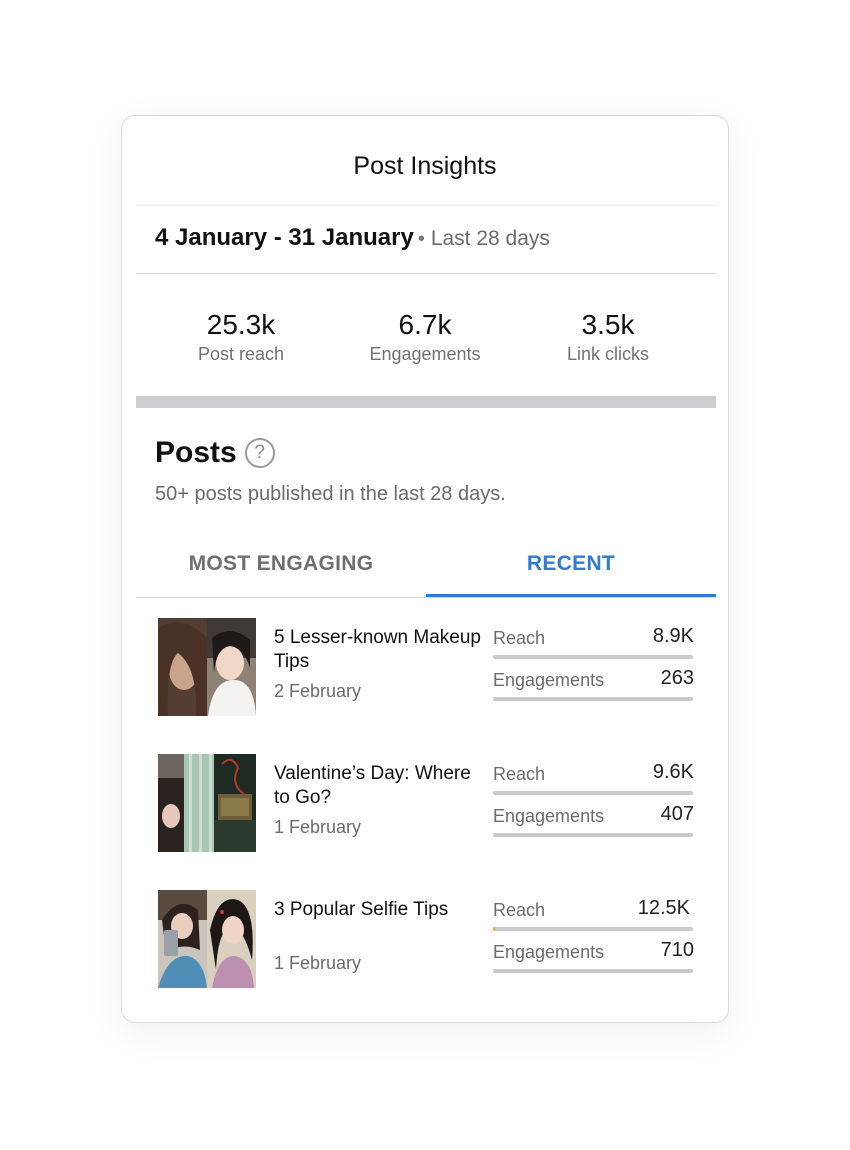 Image resolution: width=850 pixels, height=1150 pixels. I want to click on date-period: Last 28 days, so click(490, 238).